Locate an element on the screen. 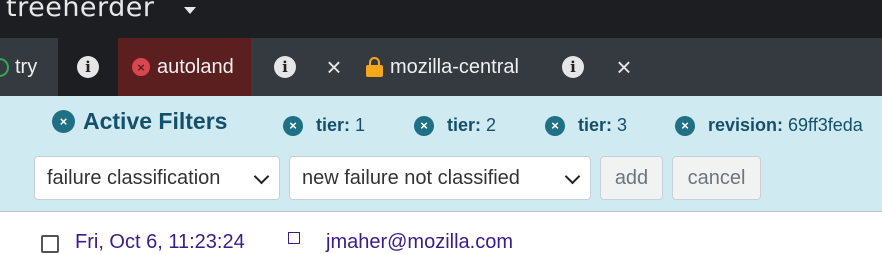 The width and height of the screenshot is (882, 254). repo-tab-autoland: × autoland is located at coordinates (184, 67).